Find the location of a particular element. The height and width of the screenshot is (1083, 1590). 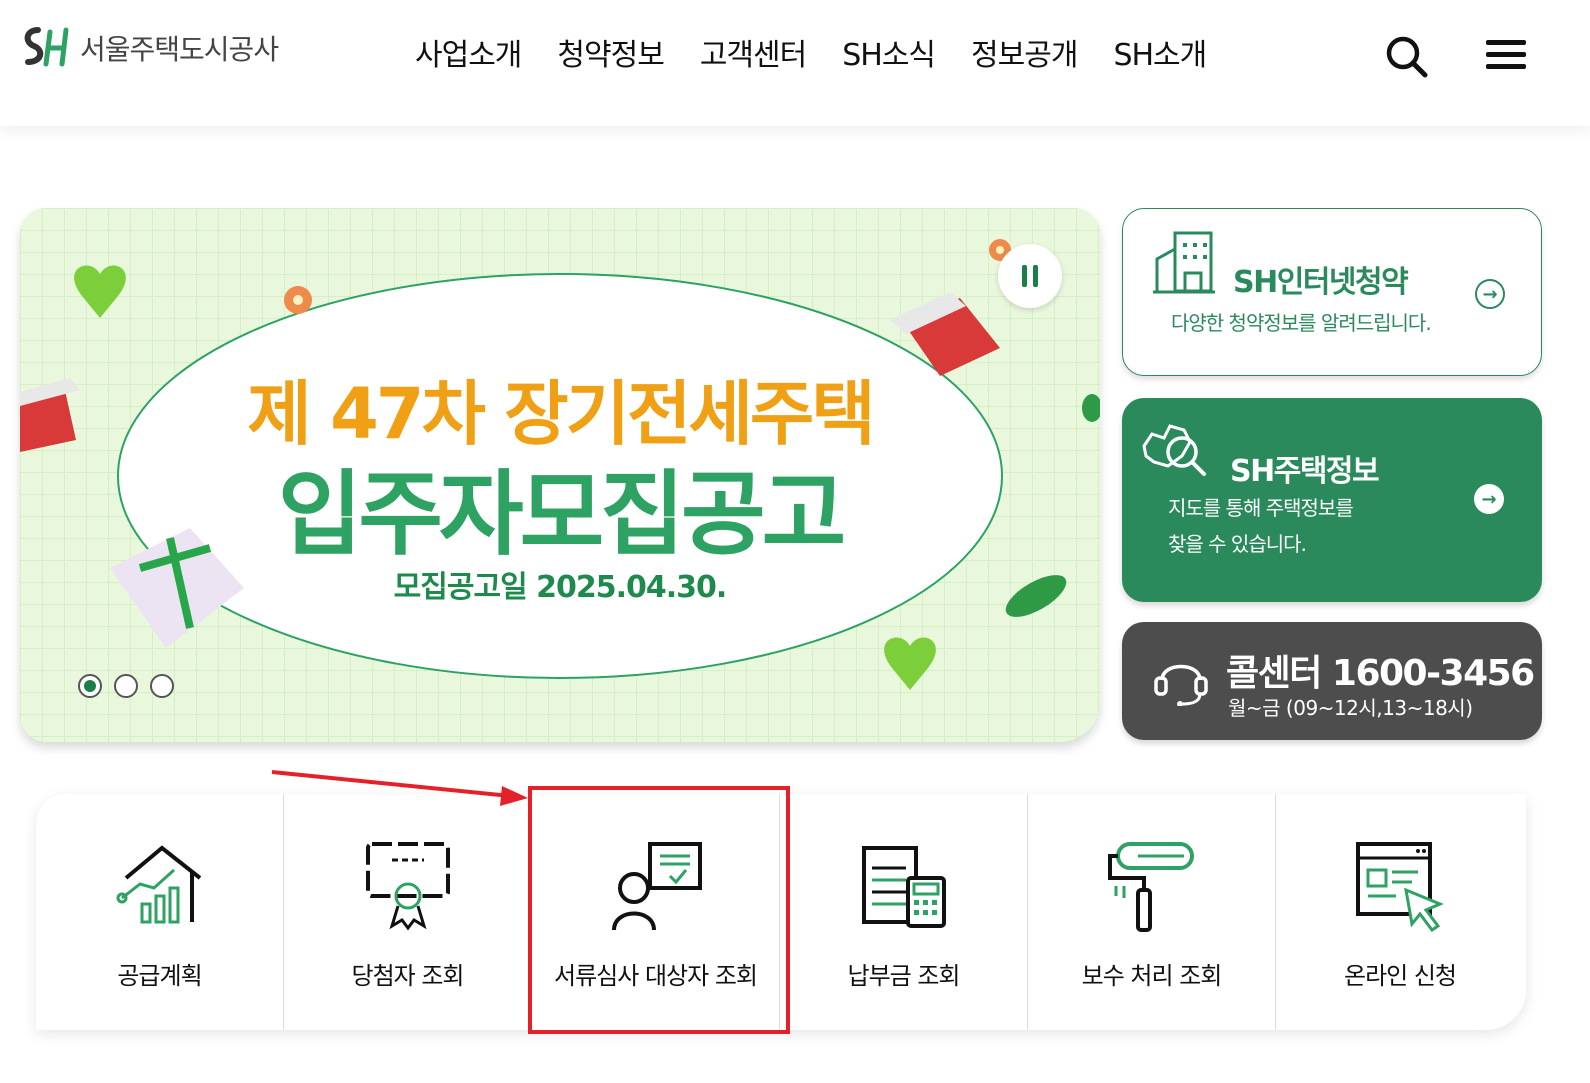

hamburger-menu-icon is located at coordinates (1506, 55).